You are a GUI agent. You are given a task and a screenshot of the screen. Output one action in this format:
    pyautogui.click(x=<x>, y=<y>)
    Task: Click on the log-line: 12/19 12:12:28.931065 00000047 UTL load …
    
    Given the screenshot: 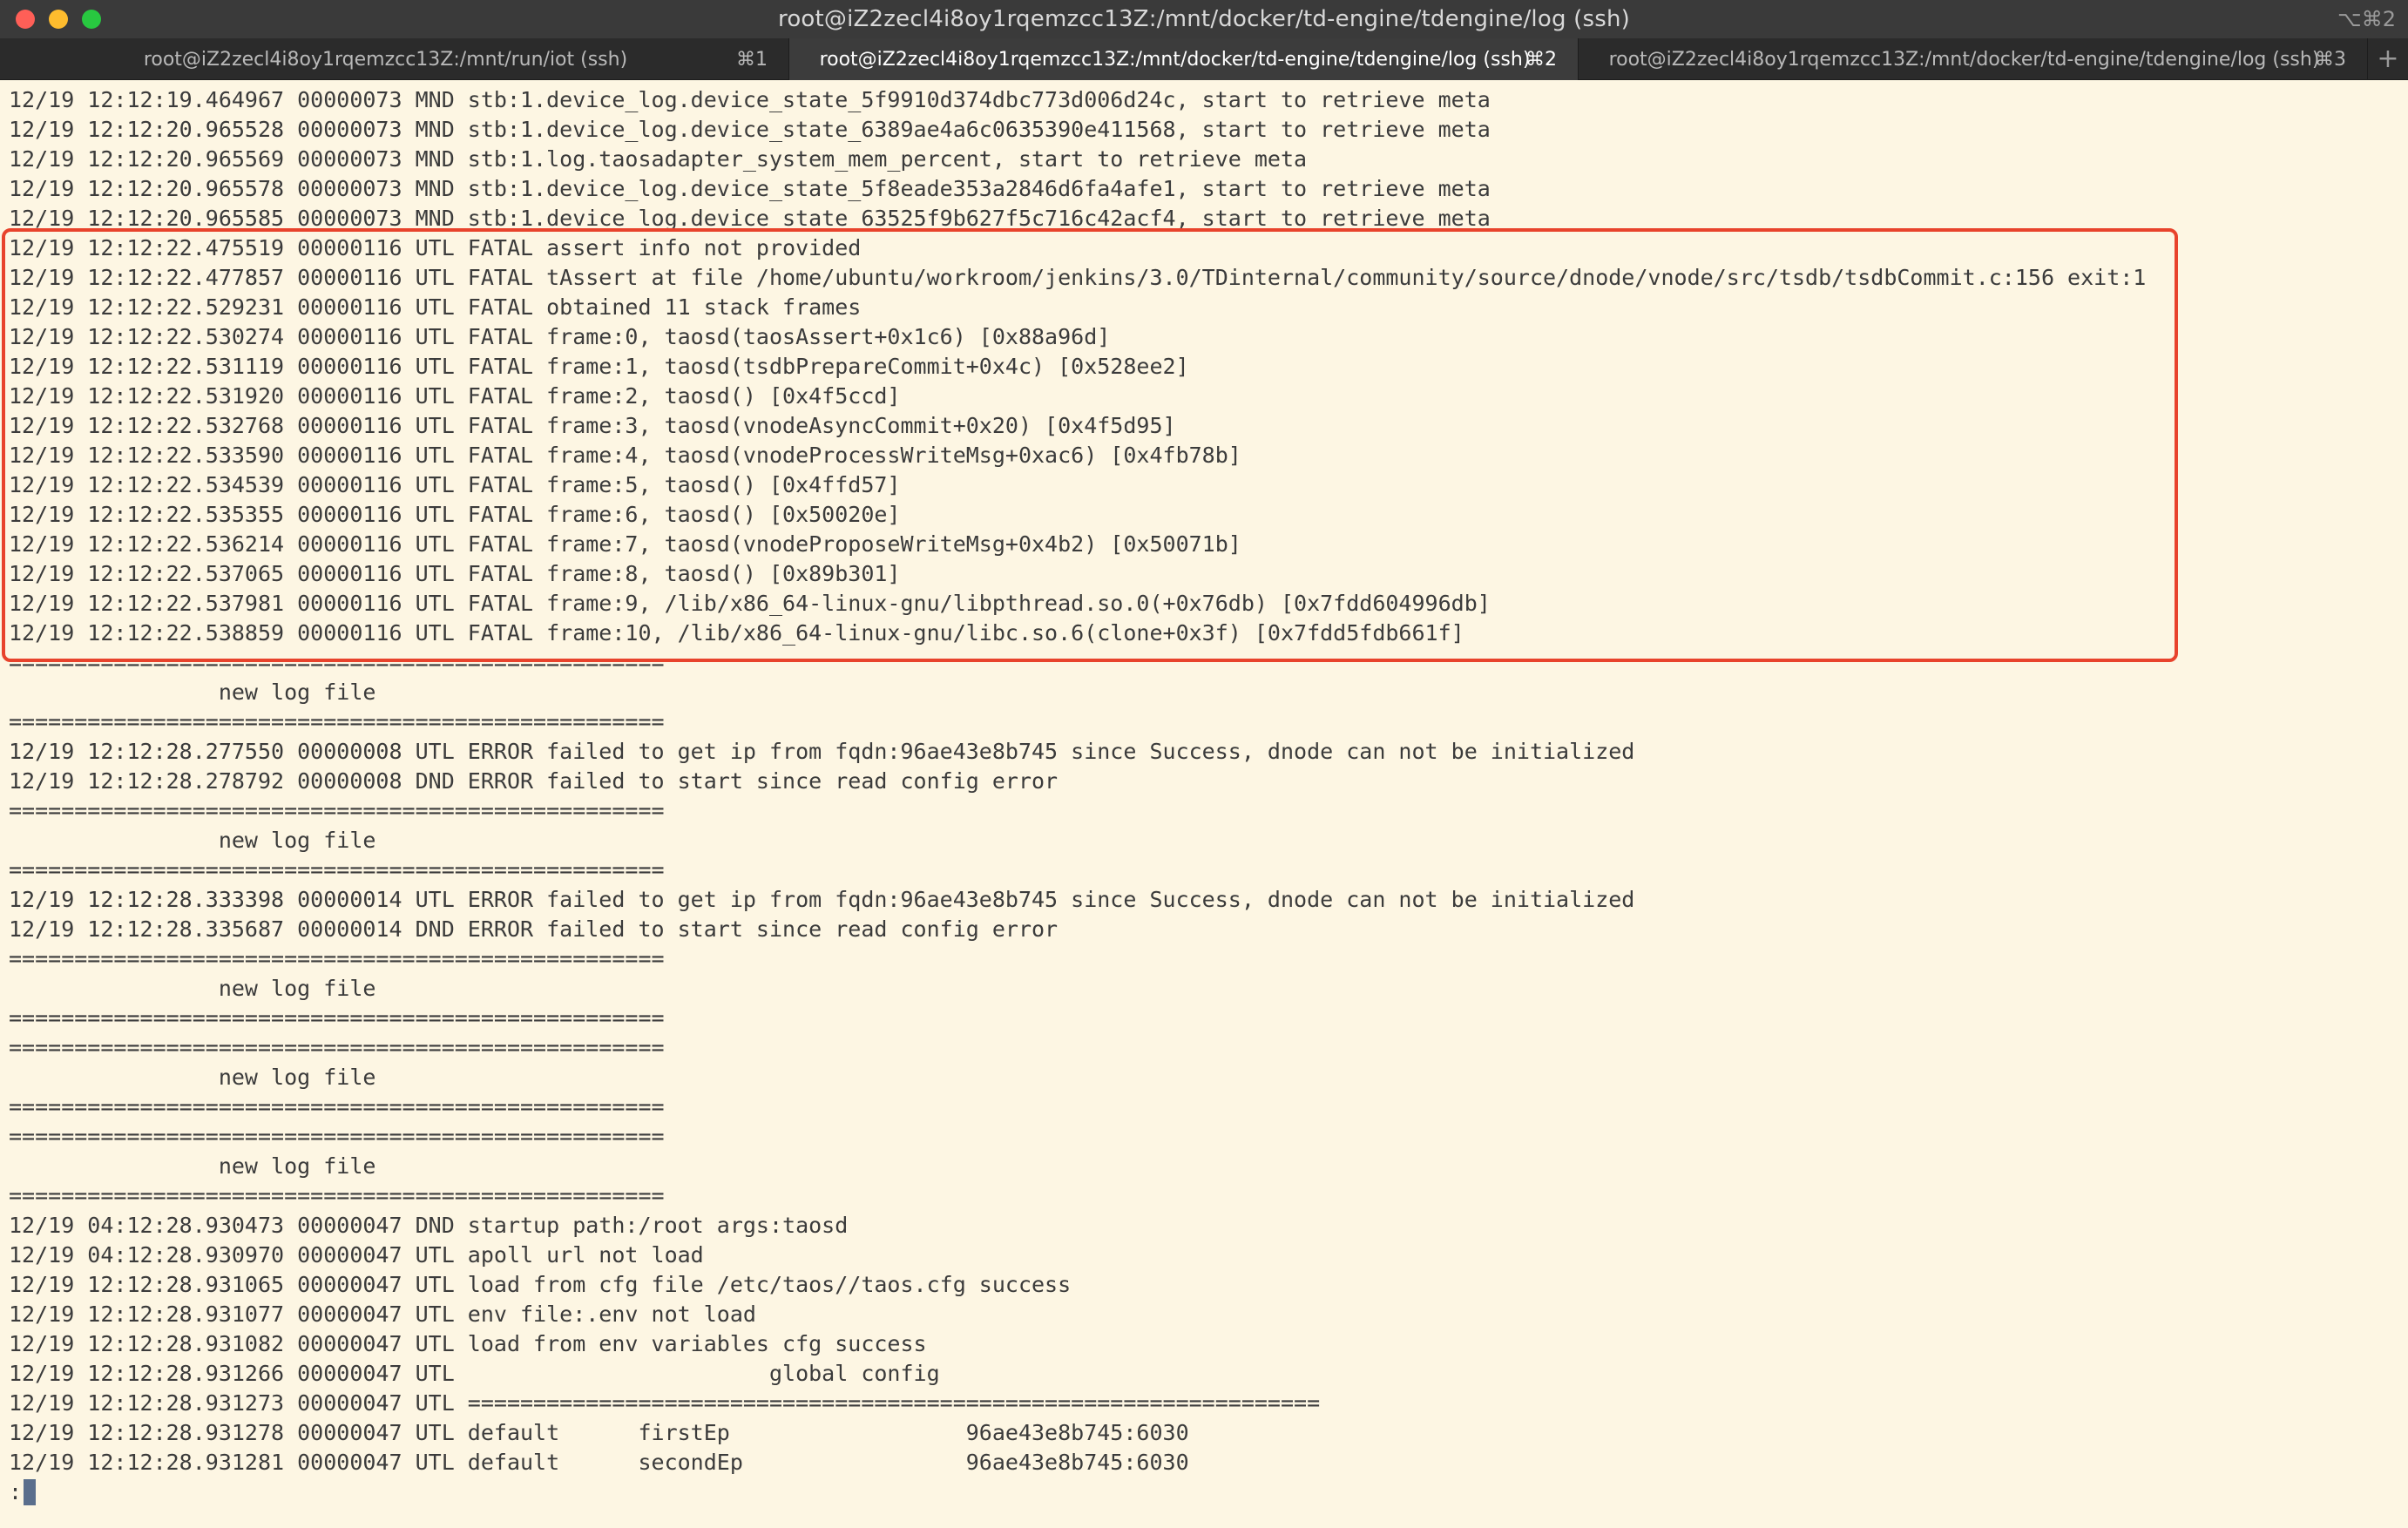 What is the action you would take?
    pyautogui.click(x=540, y=1284)
    